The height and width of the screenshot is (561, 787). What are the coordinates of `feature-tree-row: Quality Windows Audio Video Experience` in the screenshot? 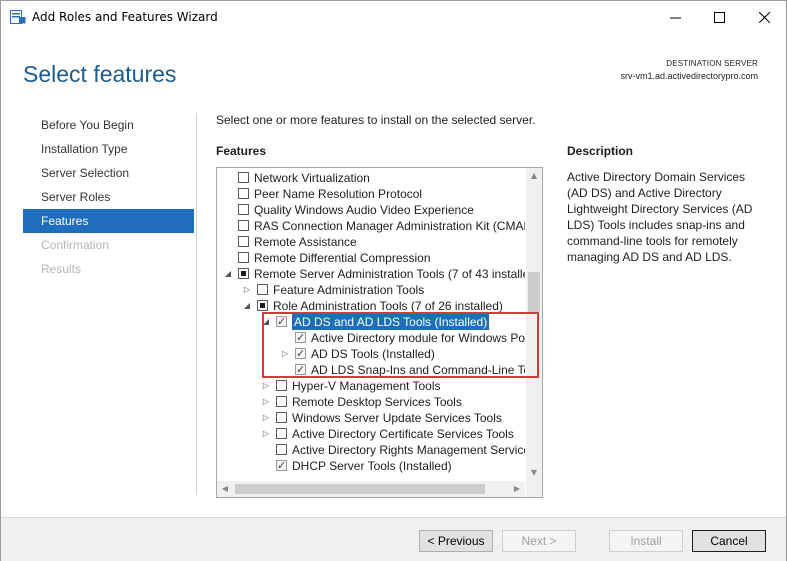 It's located at (371, 210).